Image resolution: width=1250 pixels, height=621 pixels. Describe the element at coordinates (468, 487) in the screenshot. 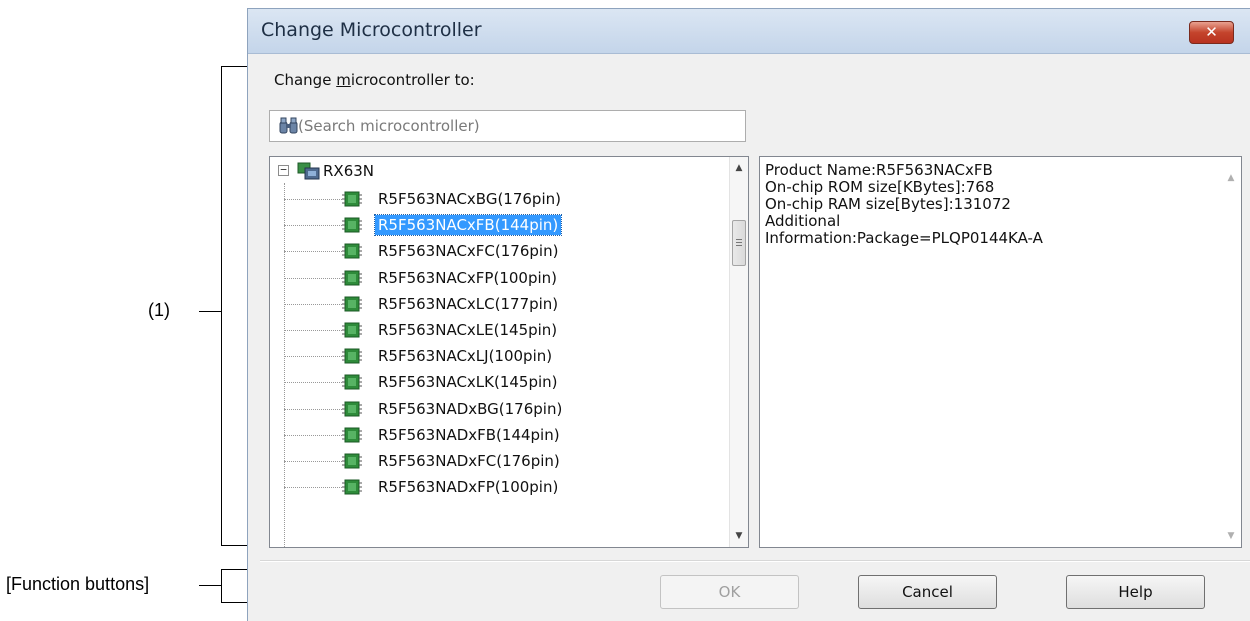

I see `tree-item-label: R5F563NADxFP(100pin)` at that location.